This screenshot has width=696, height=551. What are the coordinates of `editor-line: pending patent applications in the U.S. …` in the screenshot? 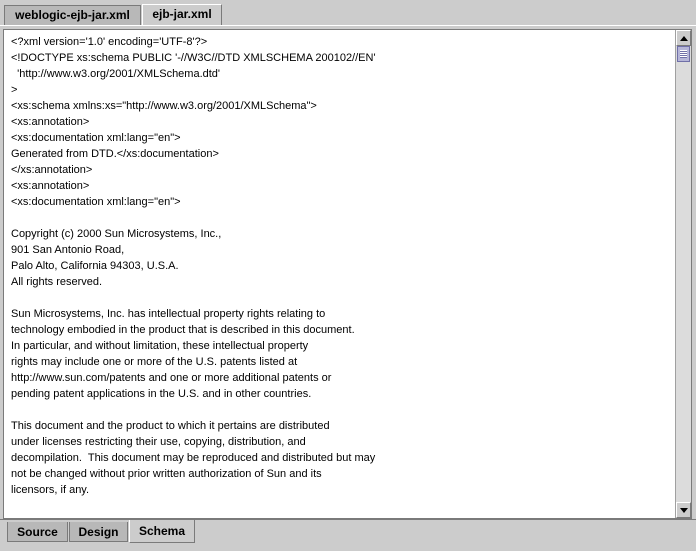 It's located at (161, 394).